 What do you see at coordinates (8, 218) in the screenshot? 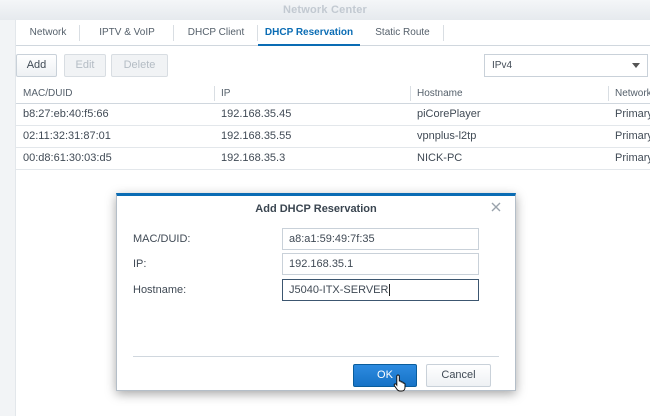
I see `side-panel-edge` at bounding box center [8, 218].